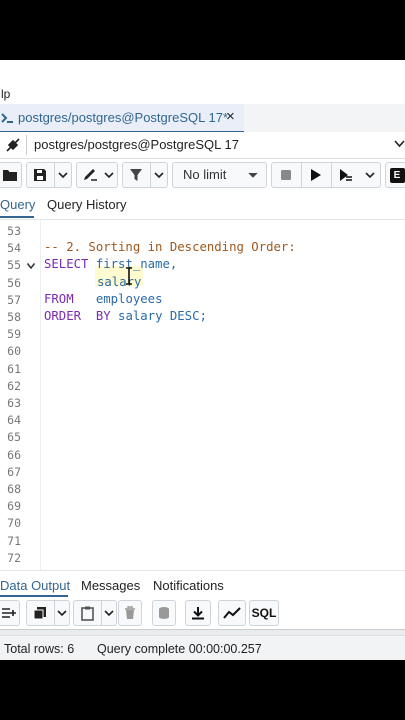 This screenshot has width=405, height=720. I want to click on active-tab-indicator, so click(17, 217).